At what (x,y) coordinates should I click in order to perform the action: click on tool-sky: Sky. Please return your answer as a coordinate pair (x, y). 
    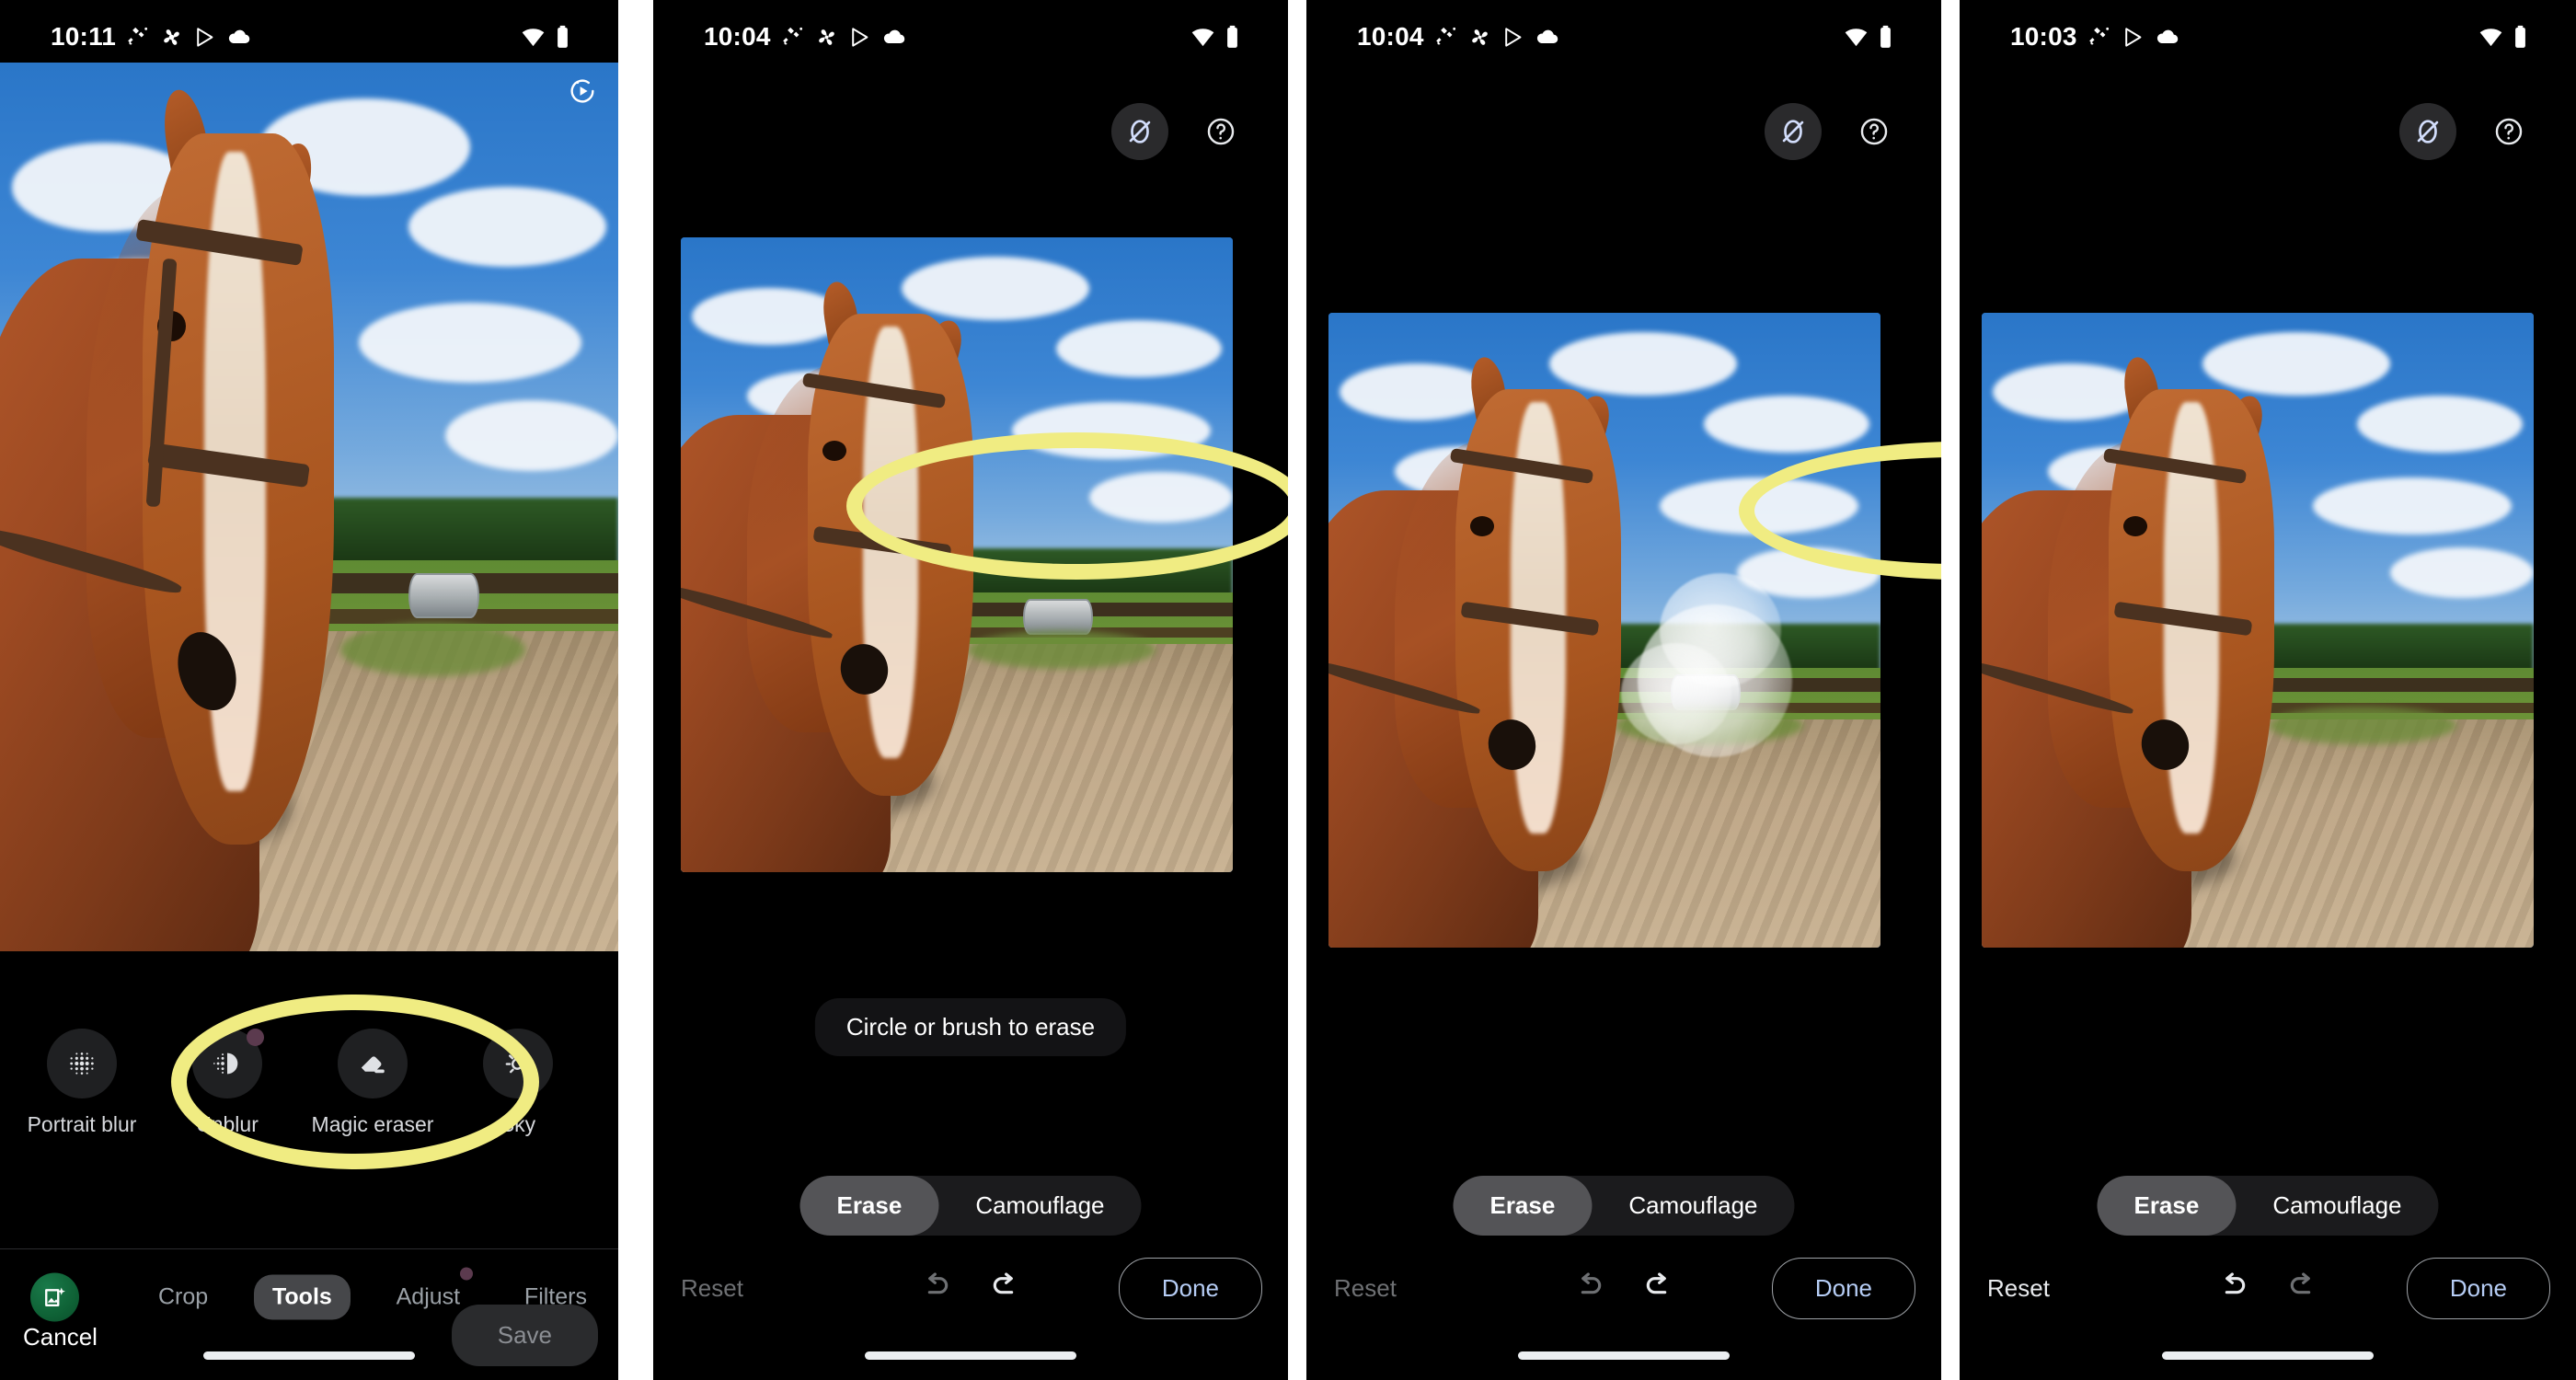
    Looking at the image, I should click on (518, 1083).